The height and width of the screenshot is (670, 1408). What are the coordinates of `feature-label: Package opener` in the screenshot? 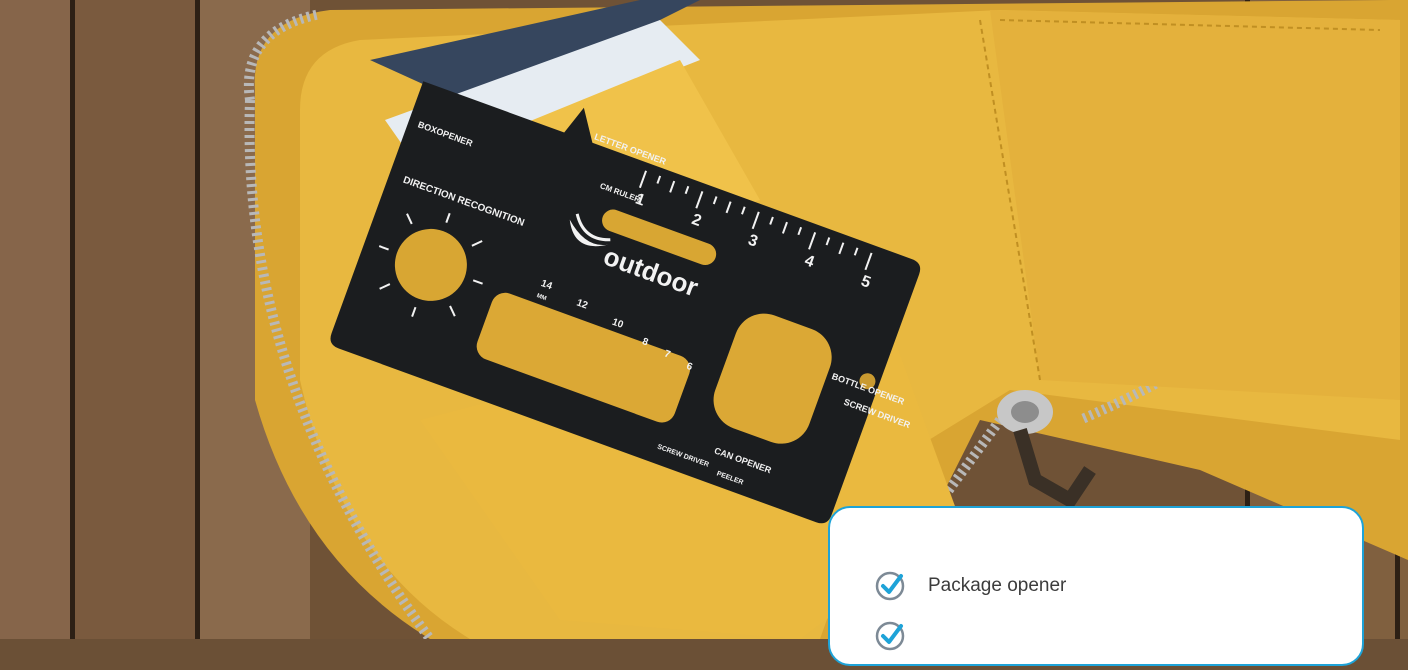 It's located at (997, 585).